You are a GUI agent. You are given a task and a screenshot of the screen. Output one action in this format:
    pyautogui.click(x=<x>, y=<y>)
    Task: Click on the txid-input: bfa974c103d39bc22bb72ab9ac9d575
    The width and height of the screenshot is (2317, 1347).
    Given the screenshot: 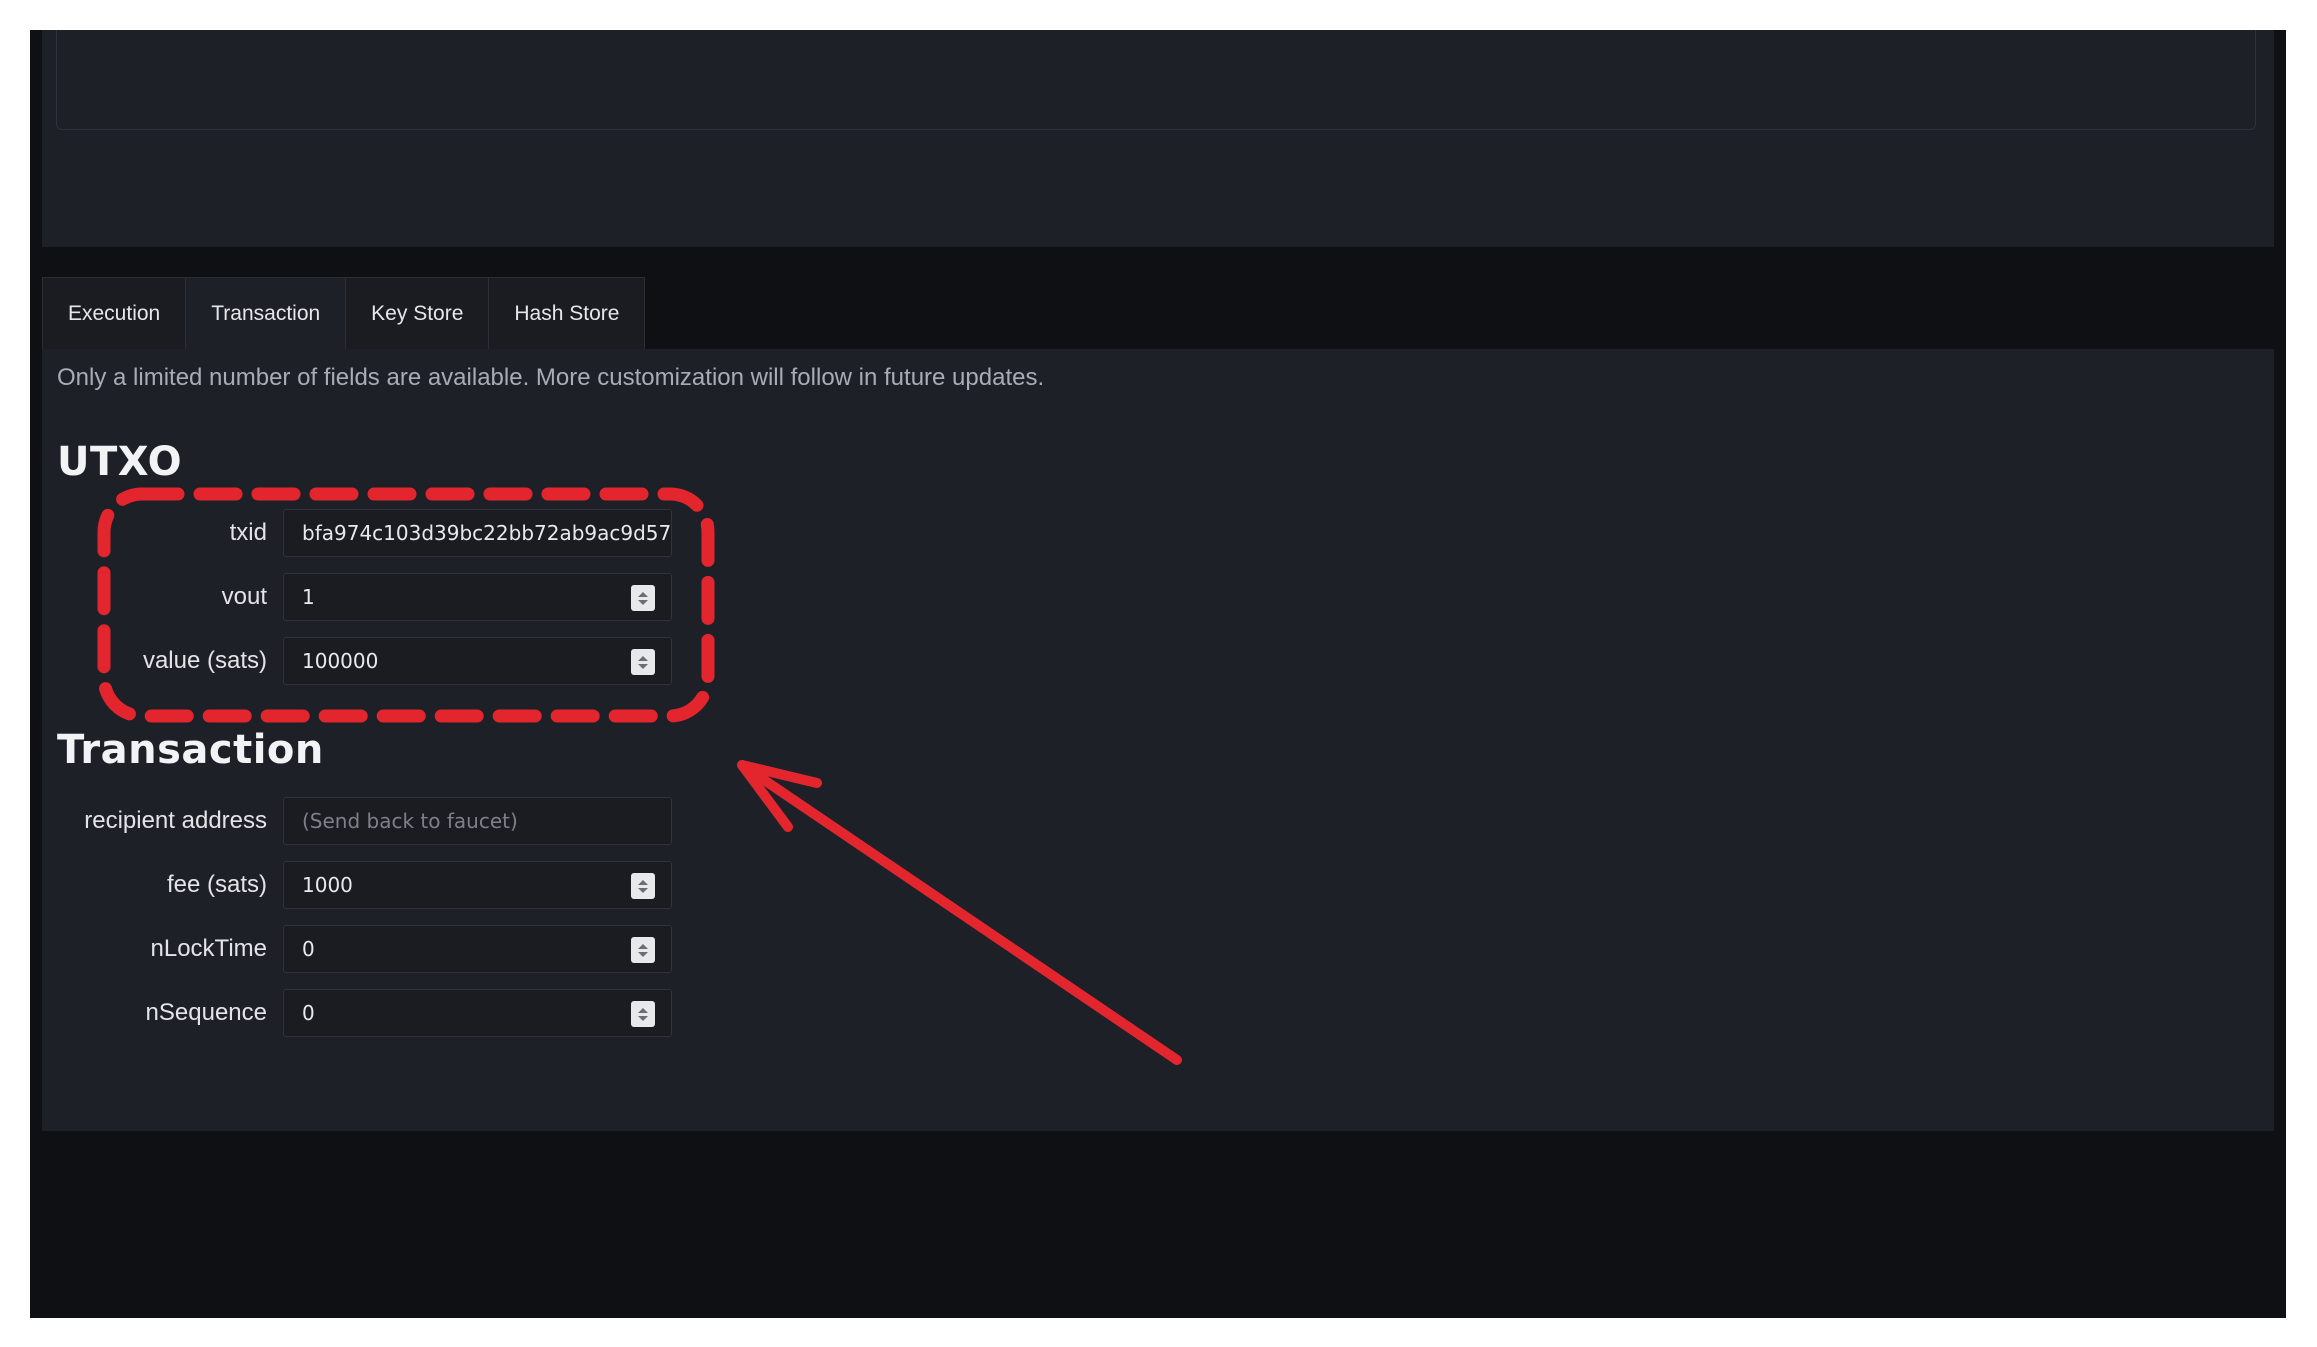 What is the action you would take?
    pyautogui.click(x=477, y=533)
    